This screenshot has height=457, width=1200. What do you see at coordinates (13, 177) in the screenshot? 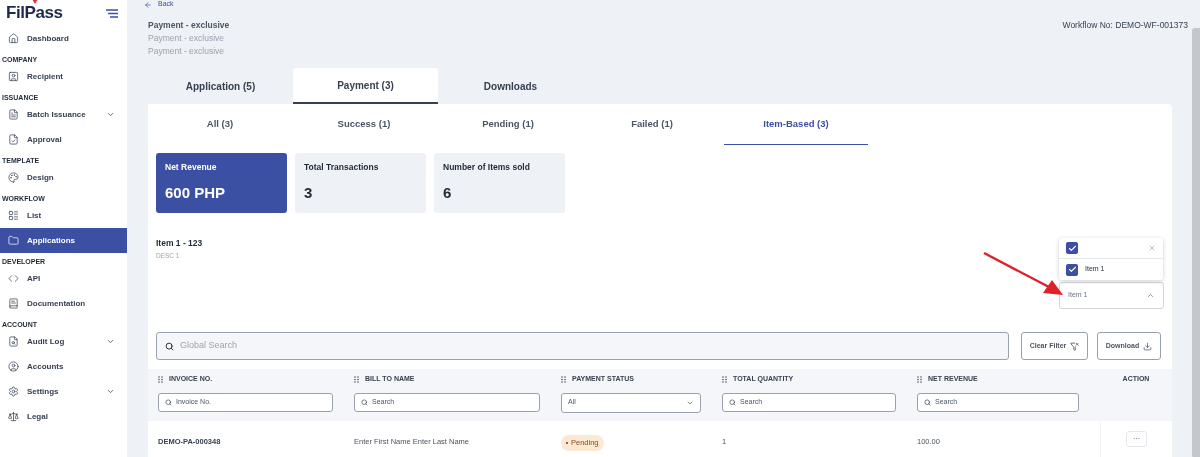
I see `palette-icon` at bounding box center [13, 177].